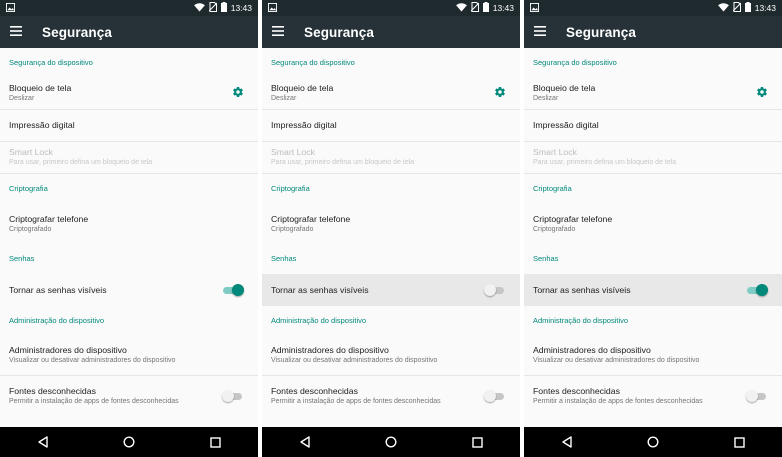  What do you see at coordinates (292, 229) in the screenshot?
I see `encrypt-sub: Criptografado` at bounding box center [292, 229].